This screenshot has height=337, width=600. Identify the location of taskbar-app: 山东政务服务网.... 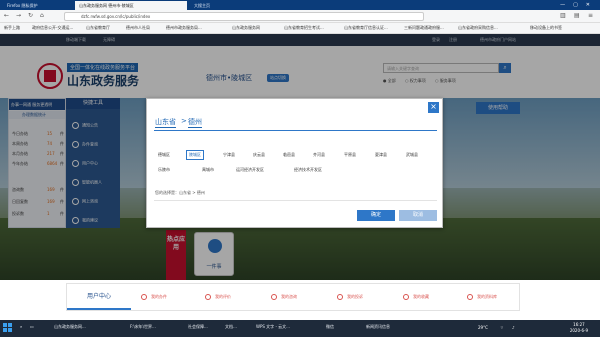
(70, 327).